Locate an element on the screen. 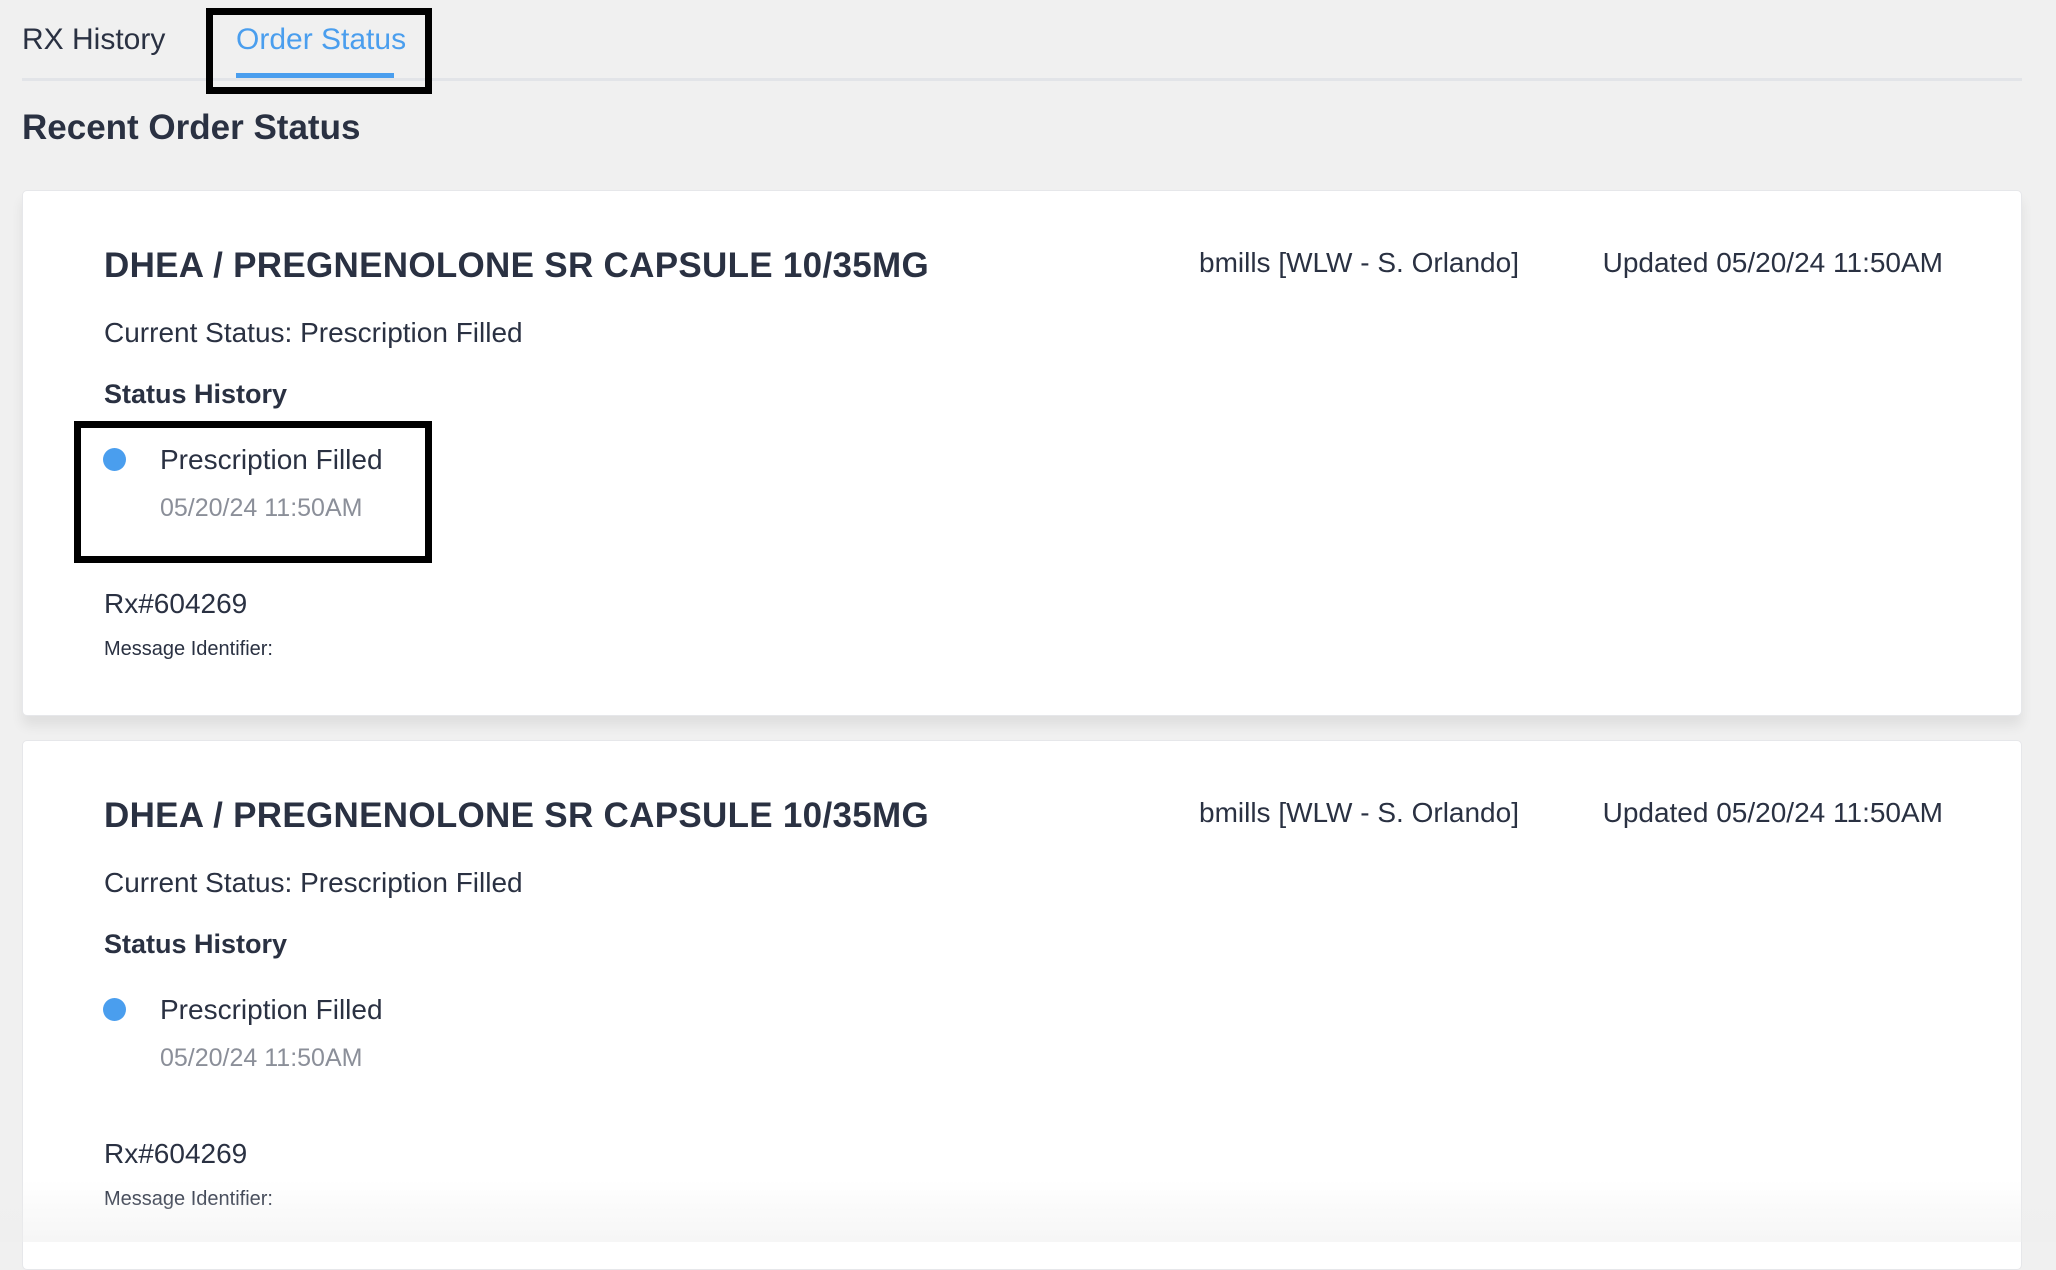  tab-order-status: Order Status is located at coordinates (321, 40).